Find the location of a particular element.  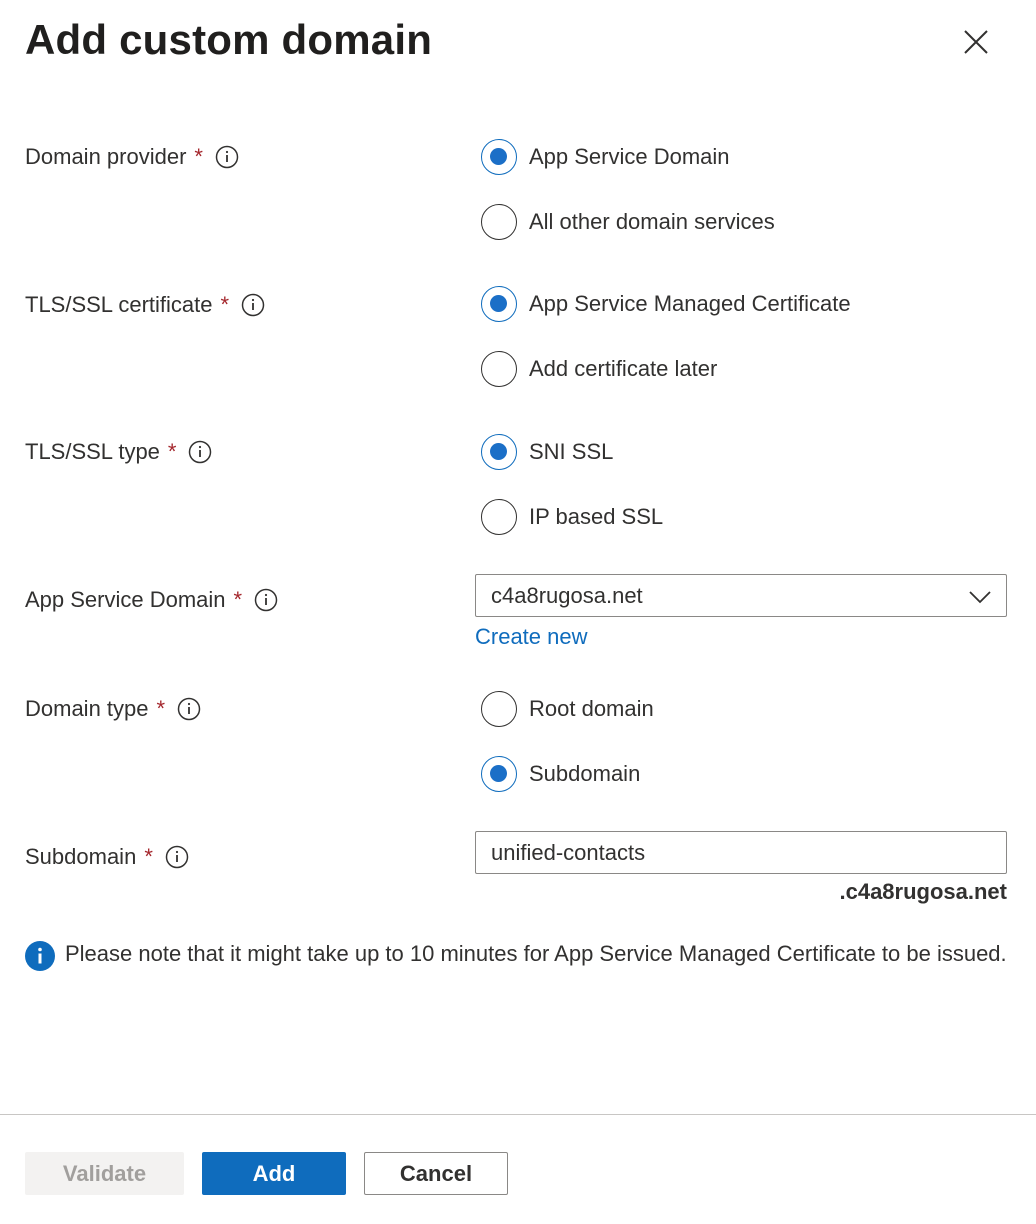

tls-certificate-label-row: TLS/SSL certificate * is located at coordinates (145, 305).